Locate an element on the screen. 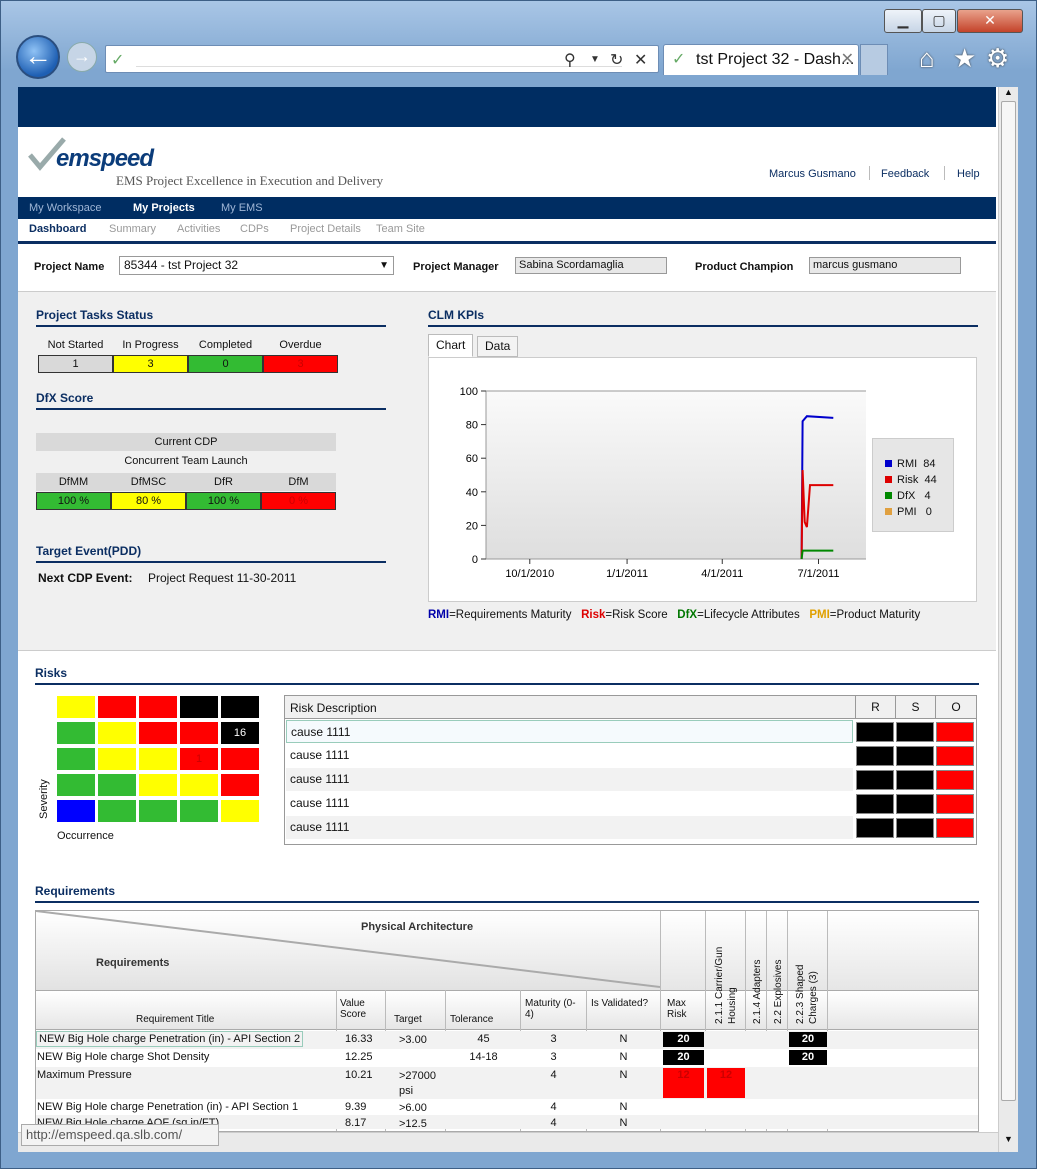 The width and height of the screenshot is (1037, 1169). forward-button: → is located at coordinates (82, 57).